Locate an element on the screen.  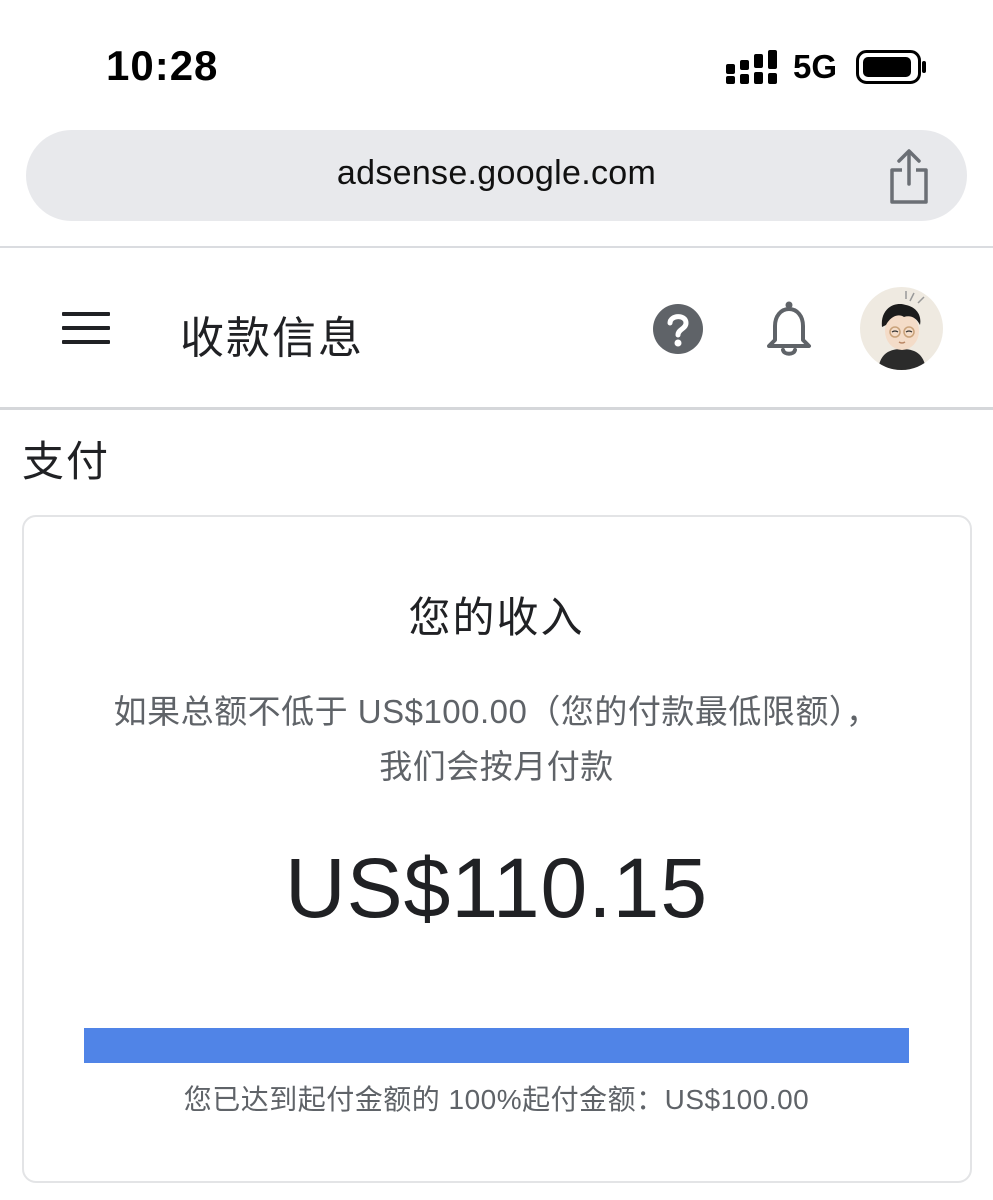
section-title: 支付 is located at coordinates (66, 461).